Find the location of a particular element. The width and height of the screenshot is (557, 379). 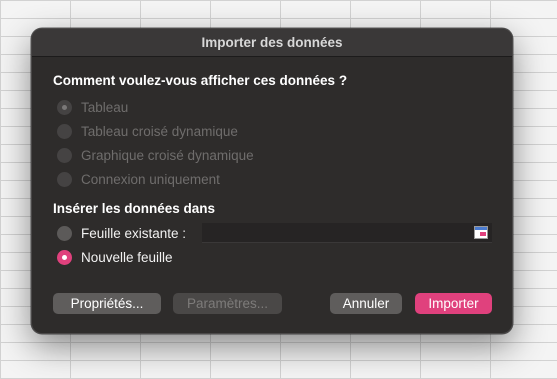

radio-label: Nouvelle feuille is located at coordinates (127, 257).